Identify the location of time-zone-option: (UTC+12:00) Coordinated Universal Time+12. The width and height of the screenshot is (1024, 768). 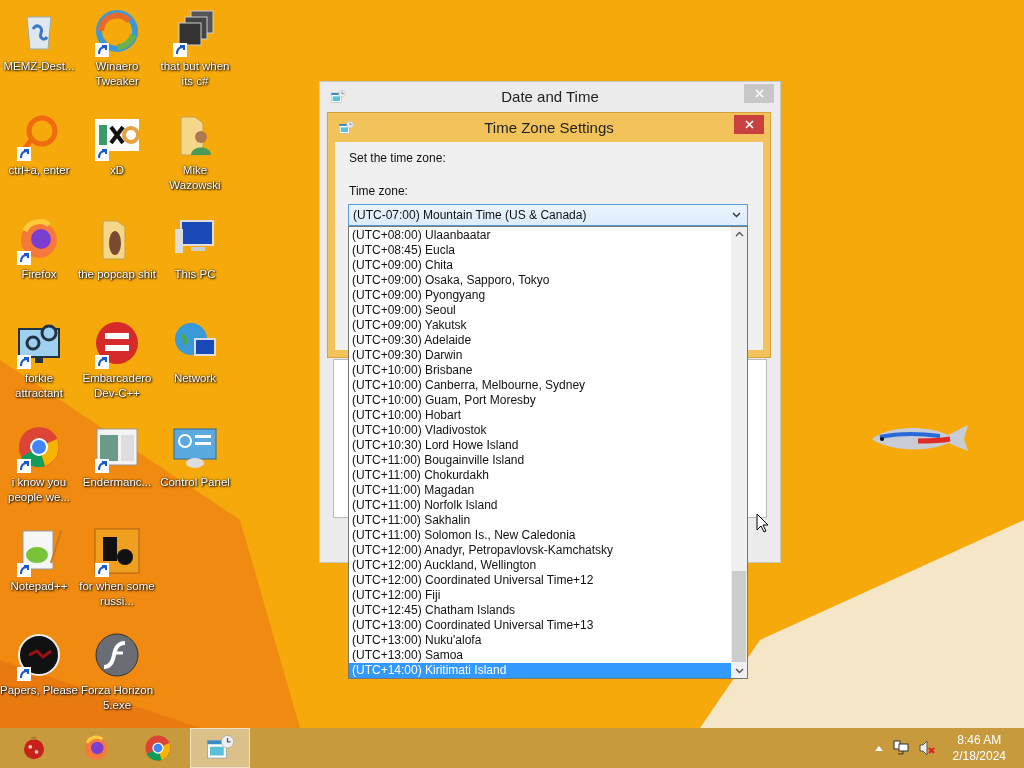
(540, 580).